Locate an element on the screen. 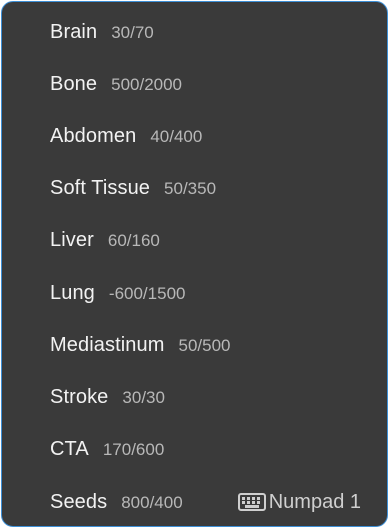 This screenshot has height=531, width=392. preset-value: -600/1500 is located at coordinates (147, 293).